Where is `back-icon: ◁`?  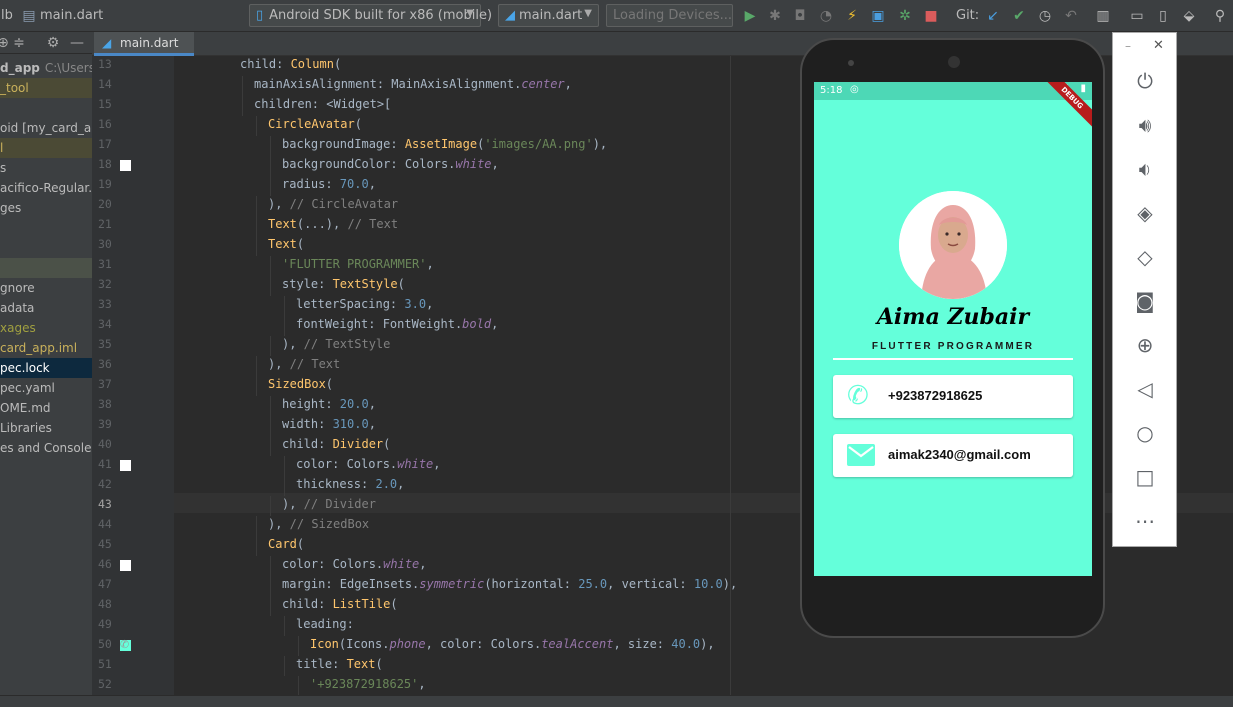 back-icon: ◁ is located at coordinates (1145, 389).